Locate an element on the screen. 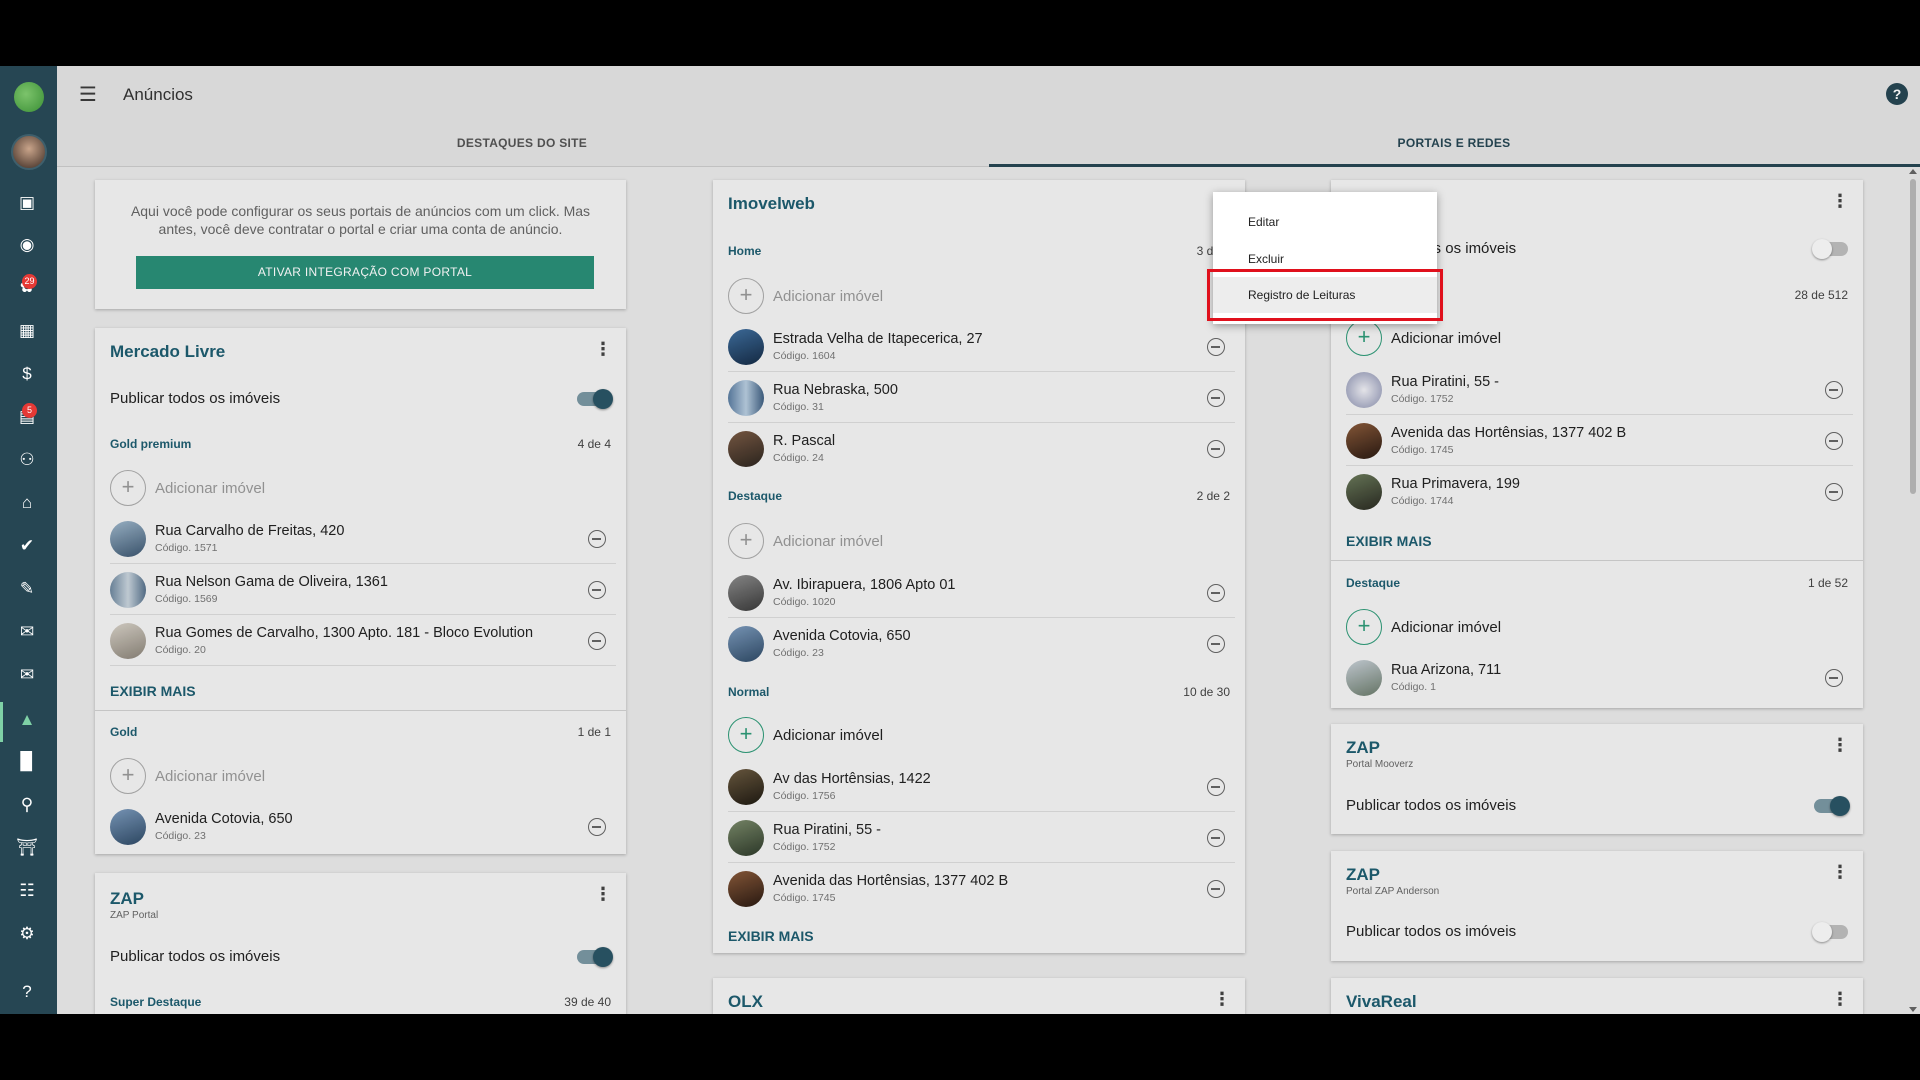 This screenshot has width=1920, height=1080. mail-icon: ✉ is located at coordinates (27, 675).